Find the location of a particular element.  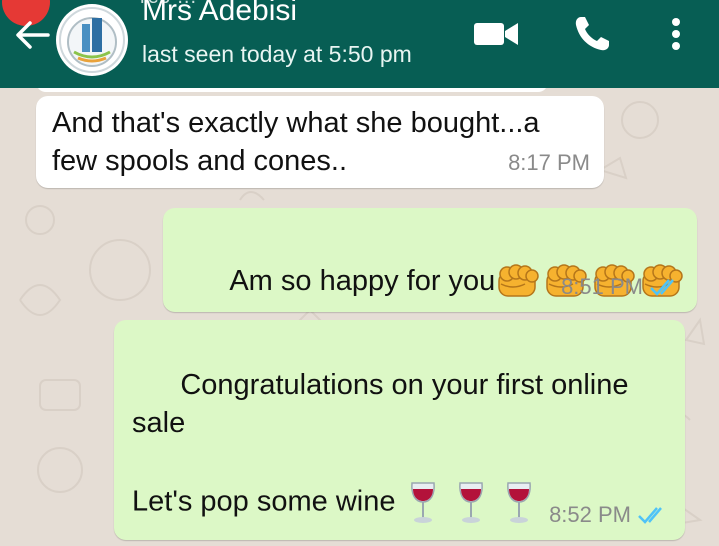

message-time: 8:51 PM is located at coordinates (602, 286).